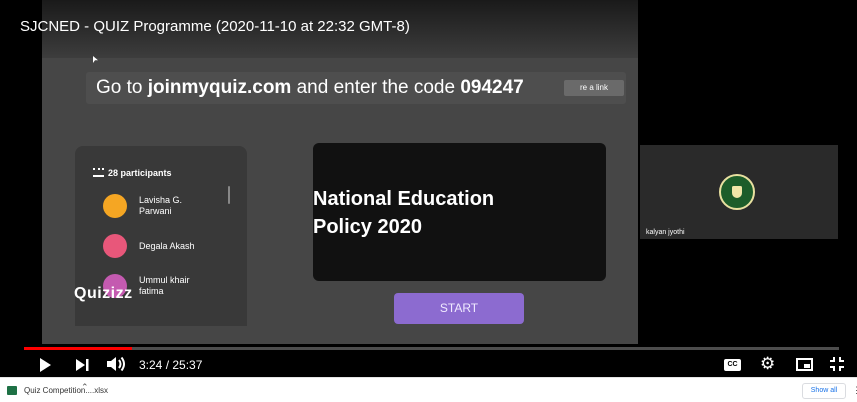 Image resolution: width=857 pixels, height=402 pixels. What do you see at coordinates (82, 365) in the screenshot?
I see `next-icon` at bounding box center [82, 365].